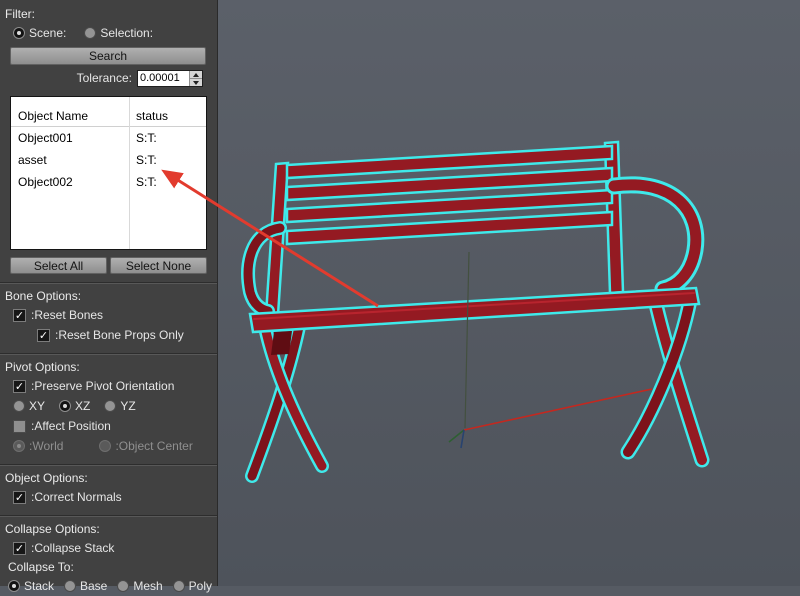 The height and width of the screenshot is (596, 800). I want to click on tolerance-spinner, so click(170, 78).